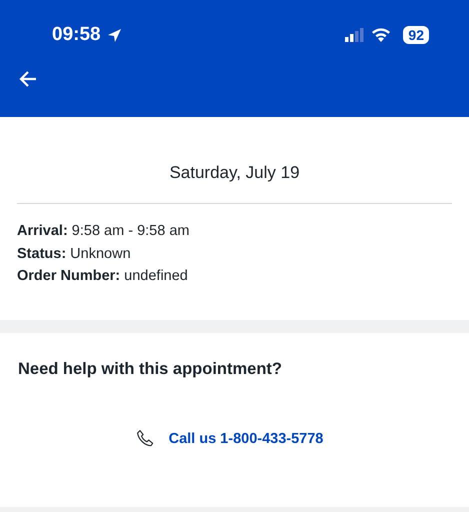 This screenshot has width=469, height=512. Describe the element at coordinates (416, 35) in the screenshot. I see `battery-indicator: 92` at that location.